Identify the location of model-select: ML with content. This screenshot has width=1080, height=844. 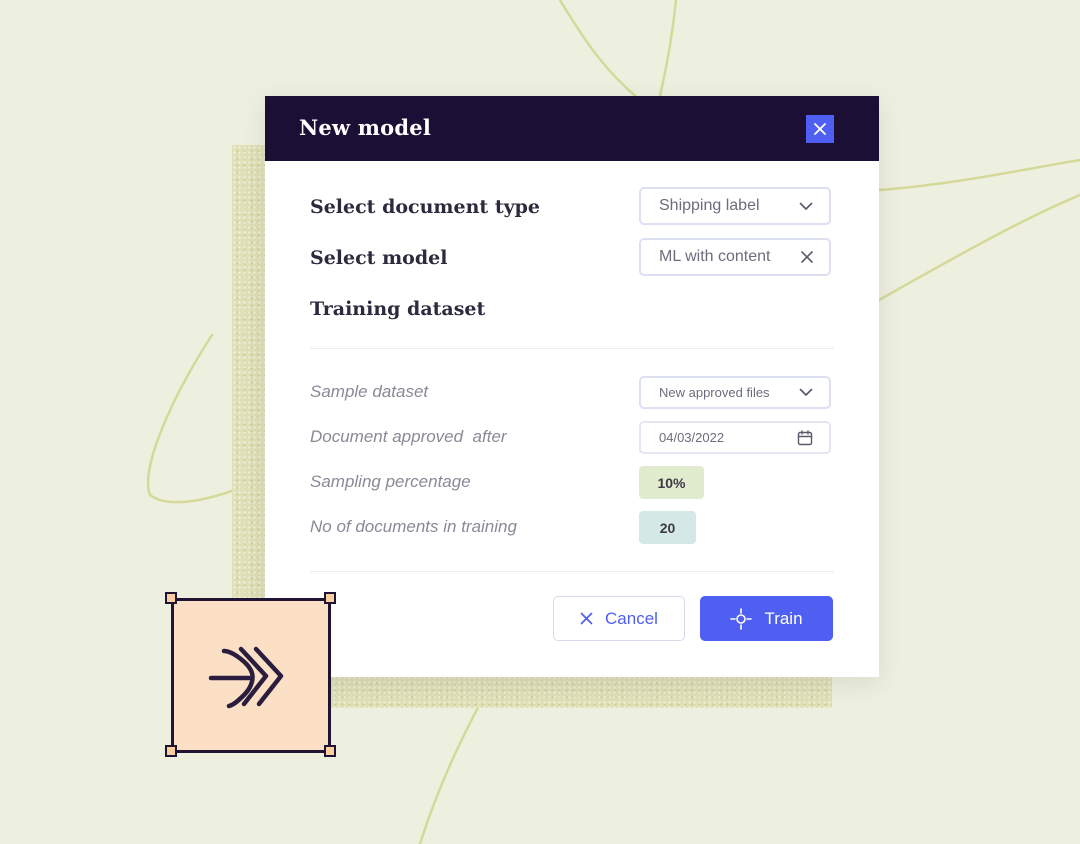
(735, 257).